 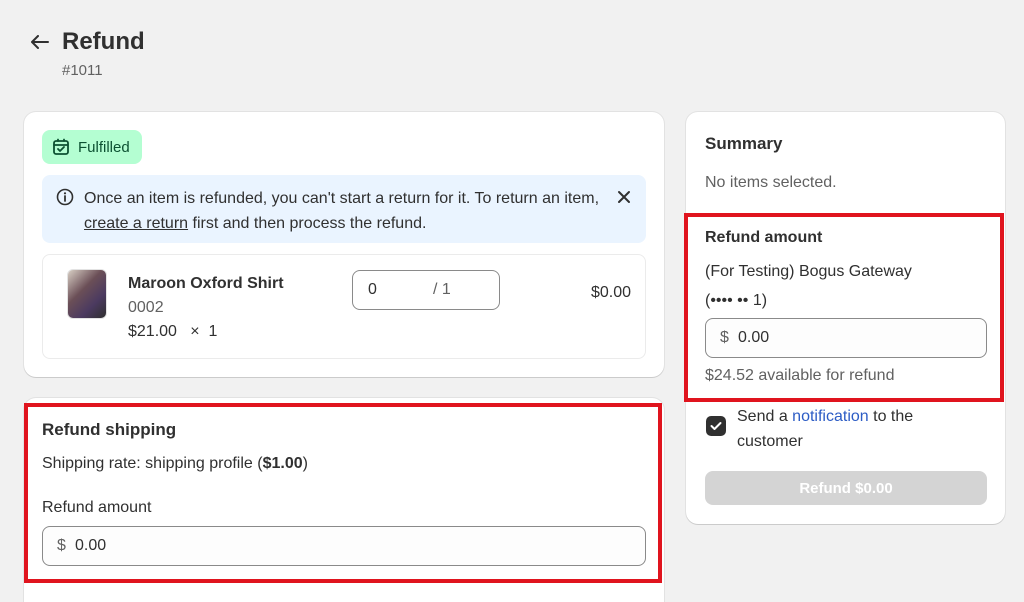 I want to click on info-circle-icon, so click(x=65, y=197).